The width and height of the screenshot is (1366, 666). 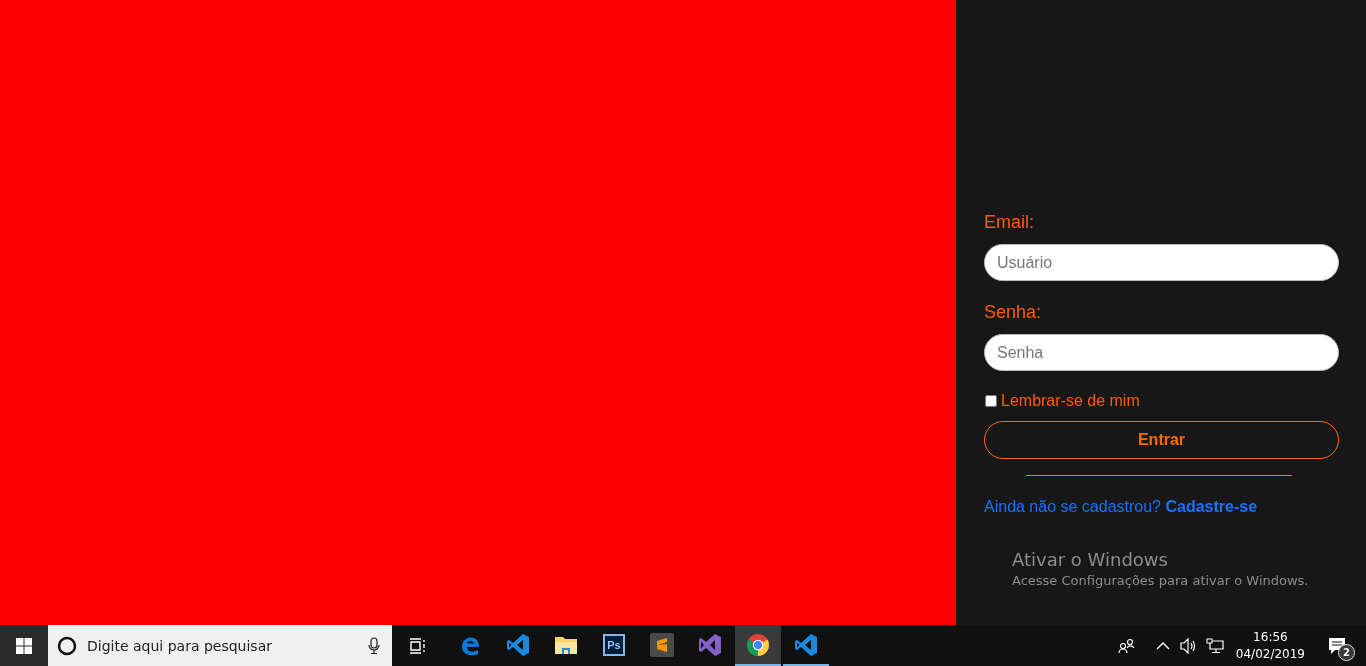 What do you see at coordinates (1162, 645) in the screenshot?
I see `chevron-up-icon` at bounding box center [1162, 645].